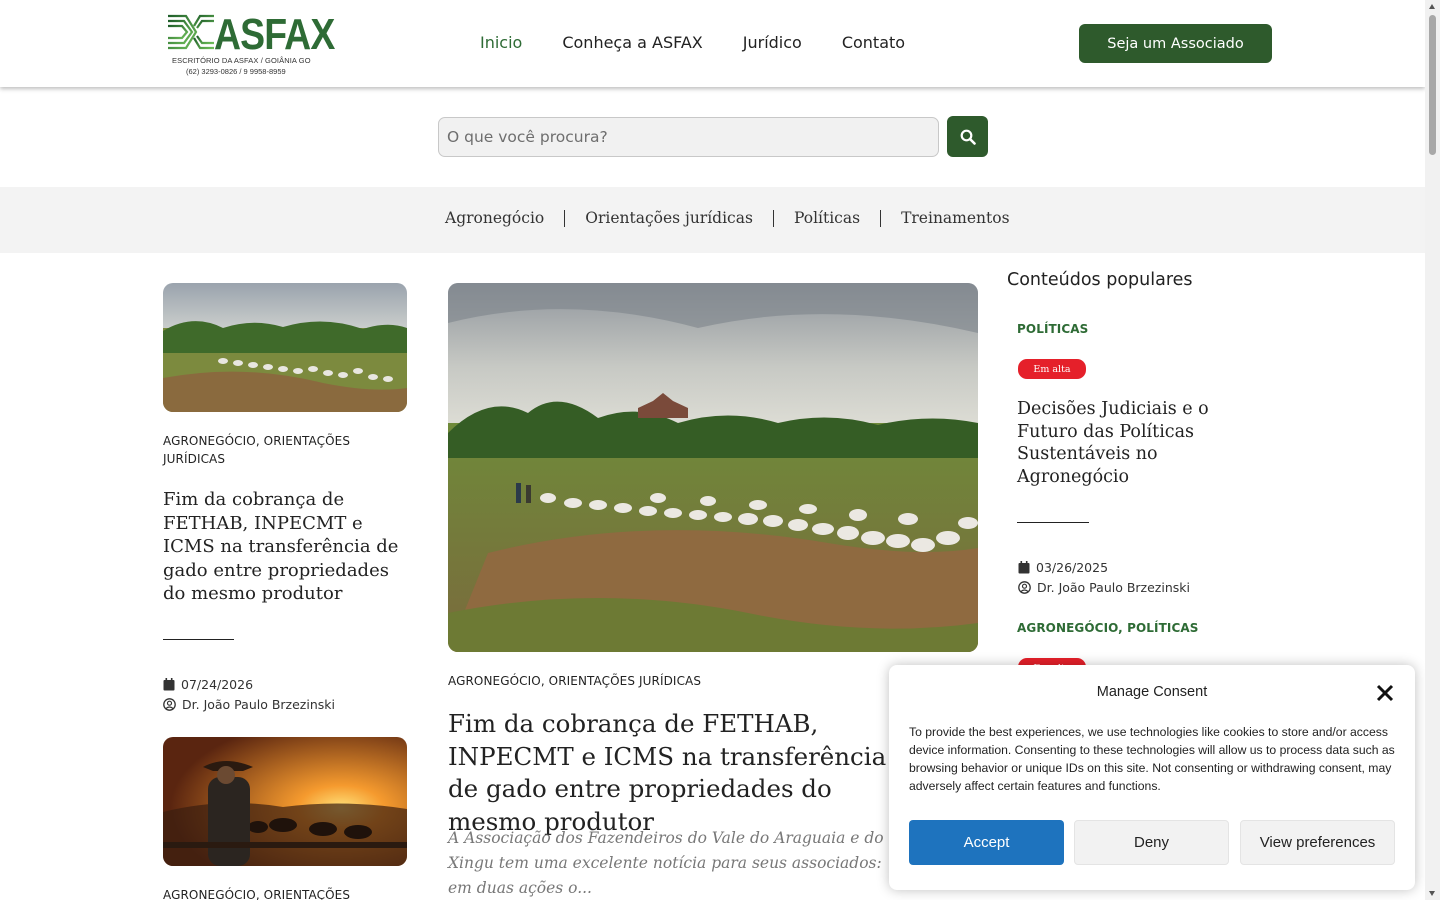 This screenshot has width=1440, height=900. I want to click on popular-item-category: POLÍTICAS, so click(1052, 329).